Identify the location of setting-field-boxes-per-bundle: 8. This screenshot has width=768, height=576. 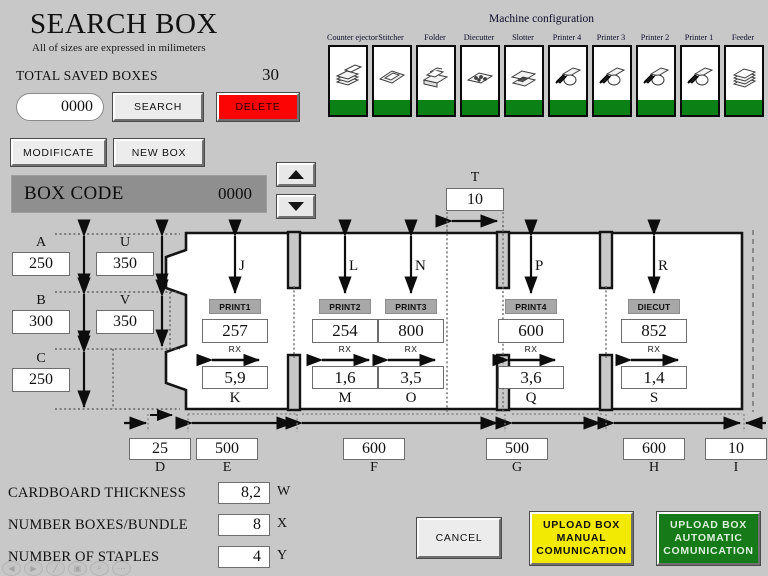
(244, 525).